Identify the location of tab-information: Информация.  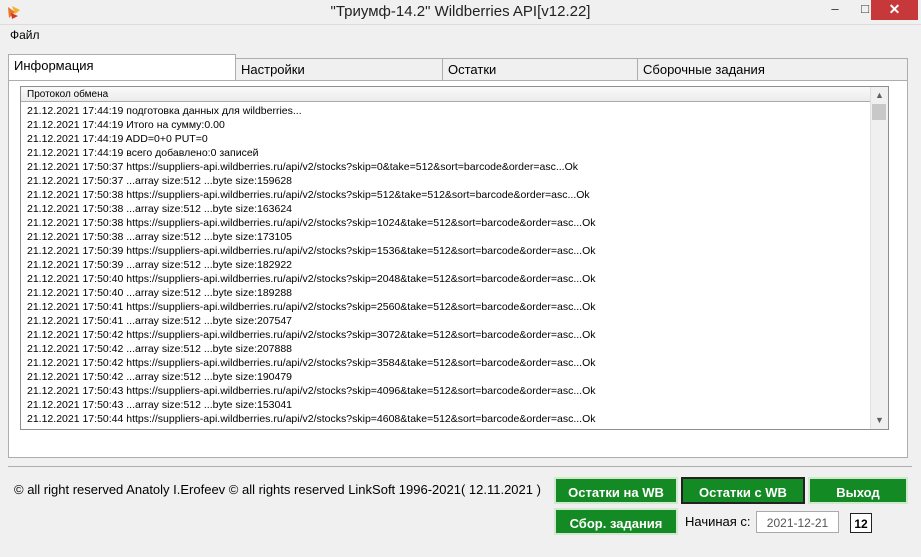
(122, 67).